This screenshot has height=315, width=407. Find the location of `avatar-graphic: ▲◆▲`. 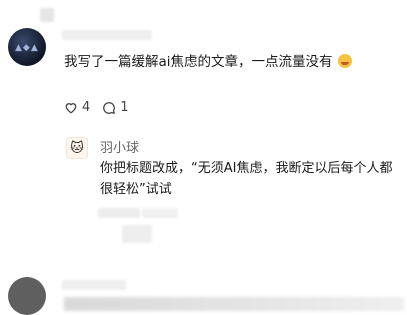

avatar-graphic: ▲◆▲ is located at coordinates (27, 48).